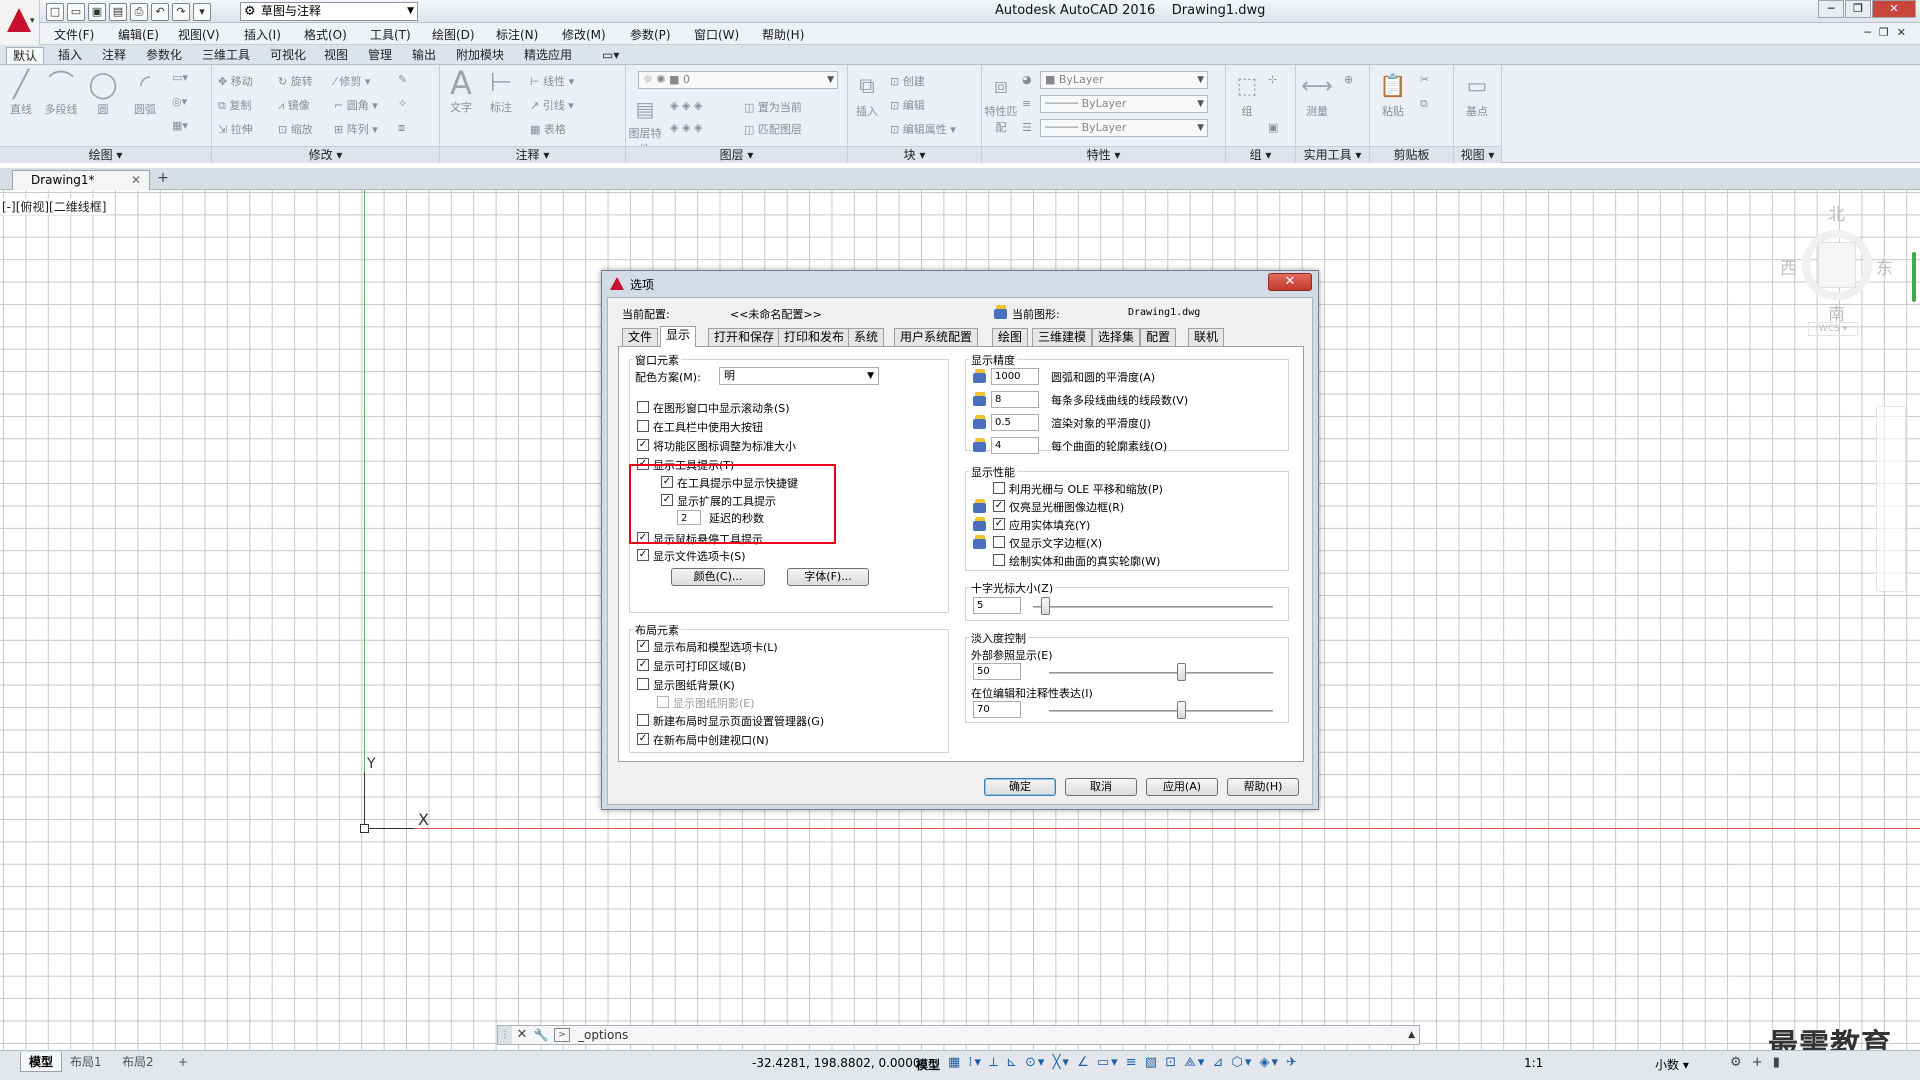 This screenshot has width=1920, height=1080. I want to click on ribbon-tab-annotate: 注释, so click(114, 55).